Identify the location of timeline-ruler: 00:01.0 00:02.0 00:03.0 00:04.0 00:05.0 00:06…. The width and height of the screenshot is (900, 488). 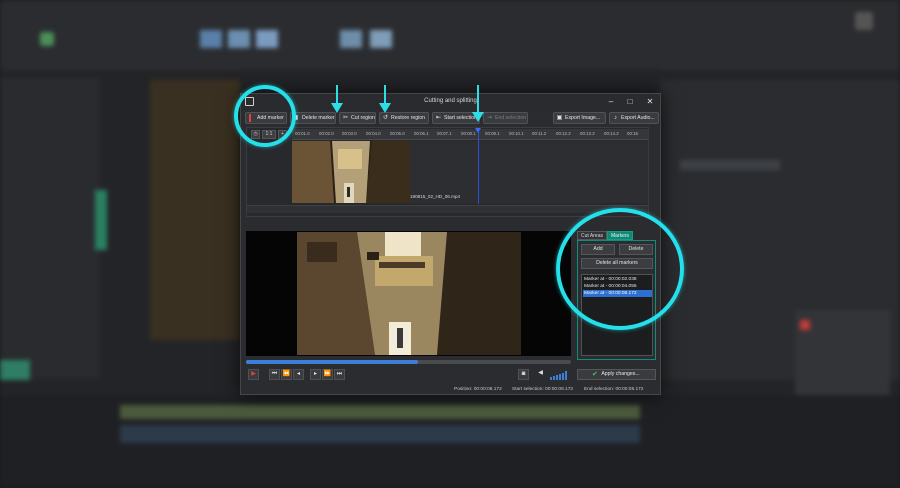
(470, 134).